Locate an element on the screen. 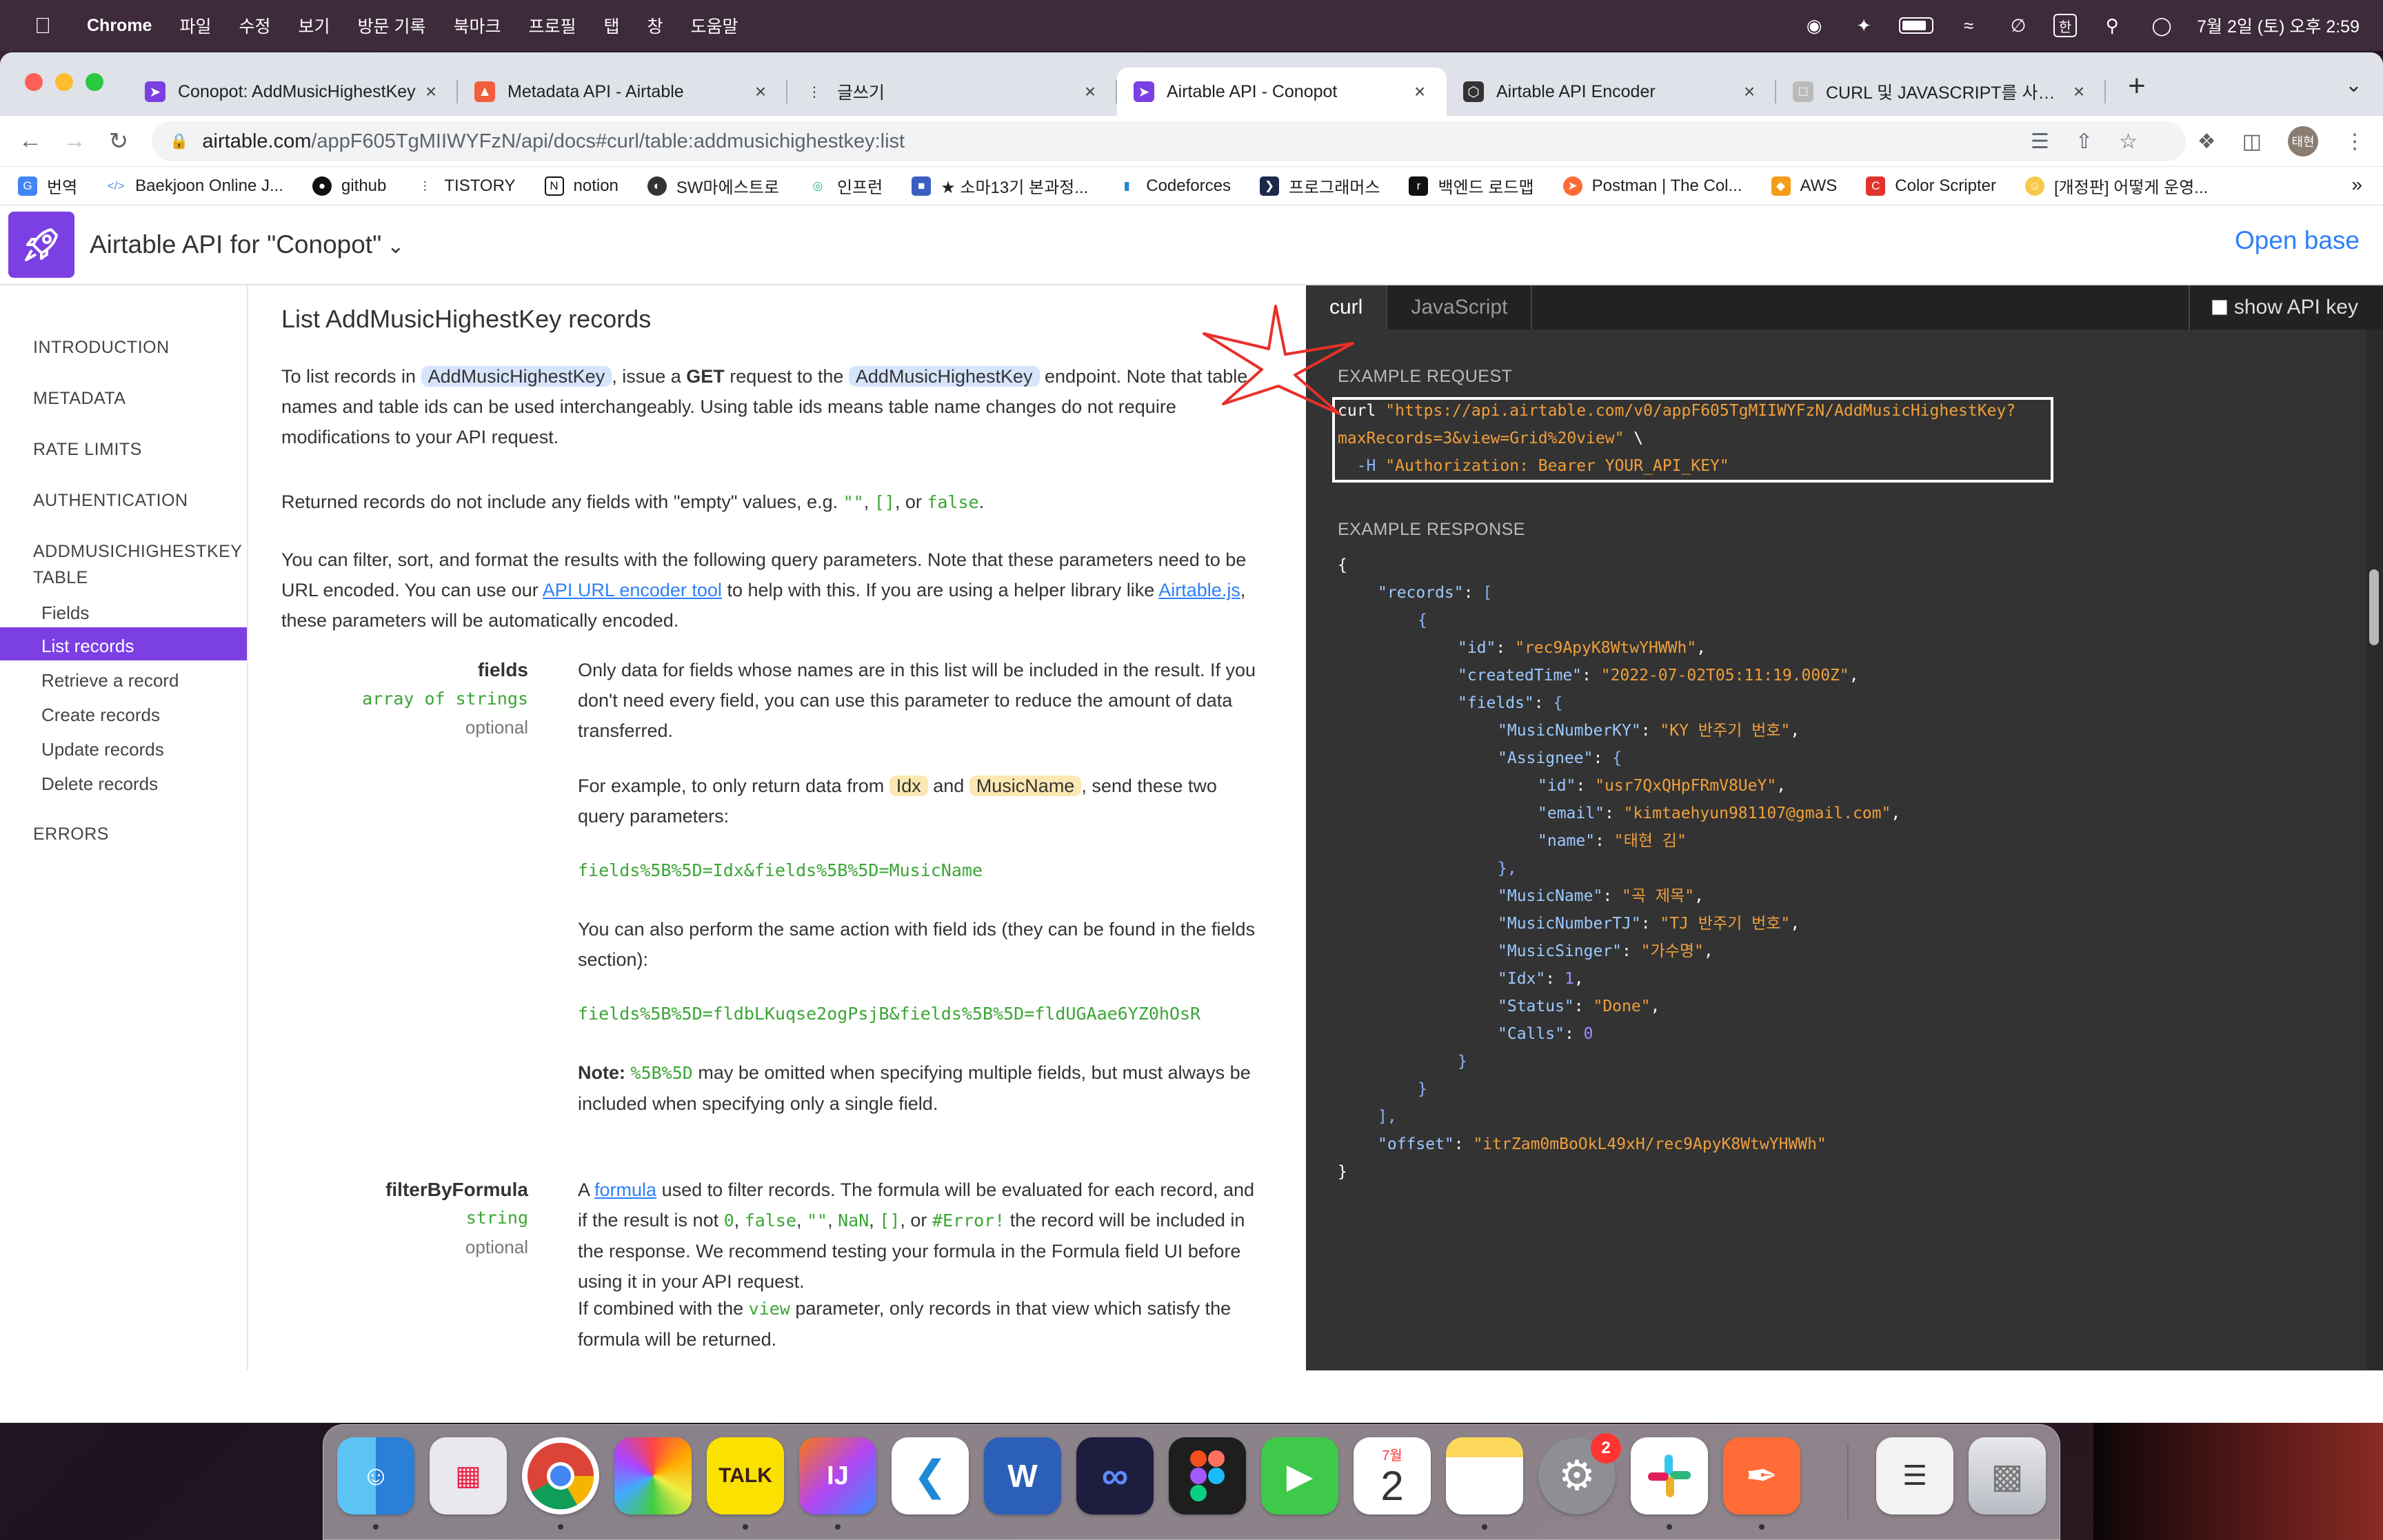 Image resolution: width=2383 pixels, height=1540 pixels. vscode-icon: ❮ is located at coordinates (930, 1476).